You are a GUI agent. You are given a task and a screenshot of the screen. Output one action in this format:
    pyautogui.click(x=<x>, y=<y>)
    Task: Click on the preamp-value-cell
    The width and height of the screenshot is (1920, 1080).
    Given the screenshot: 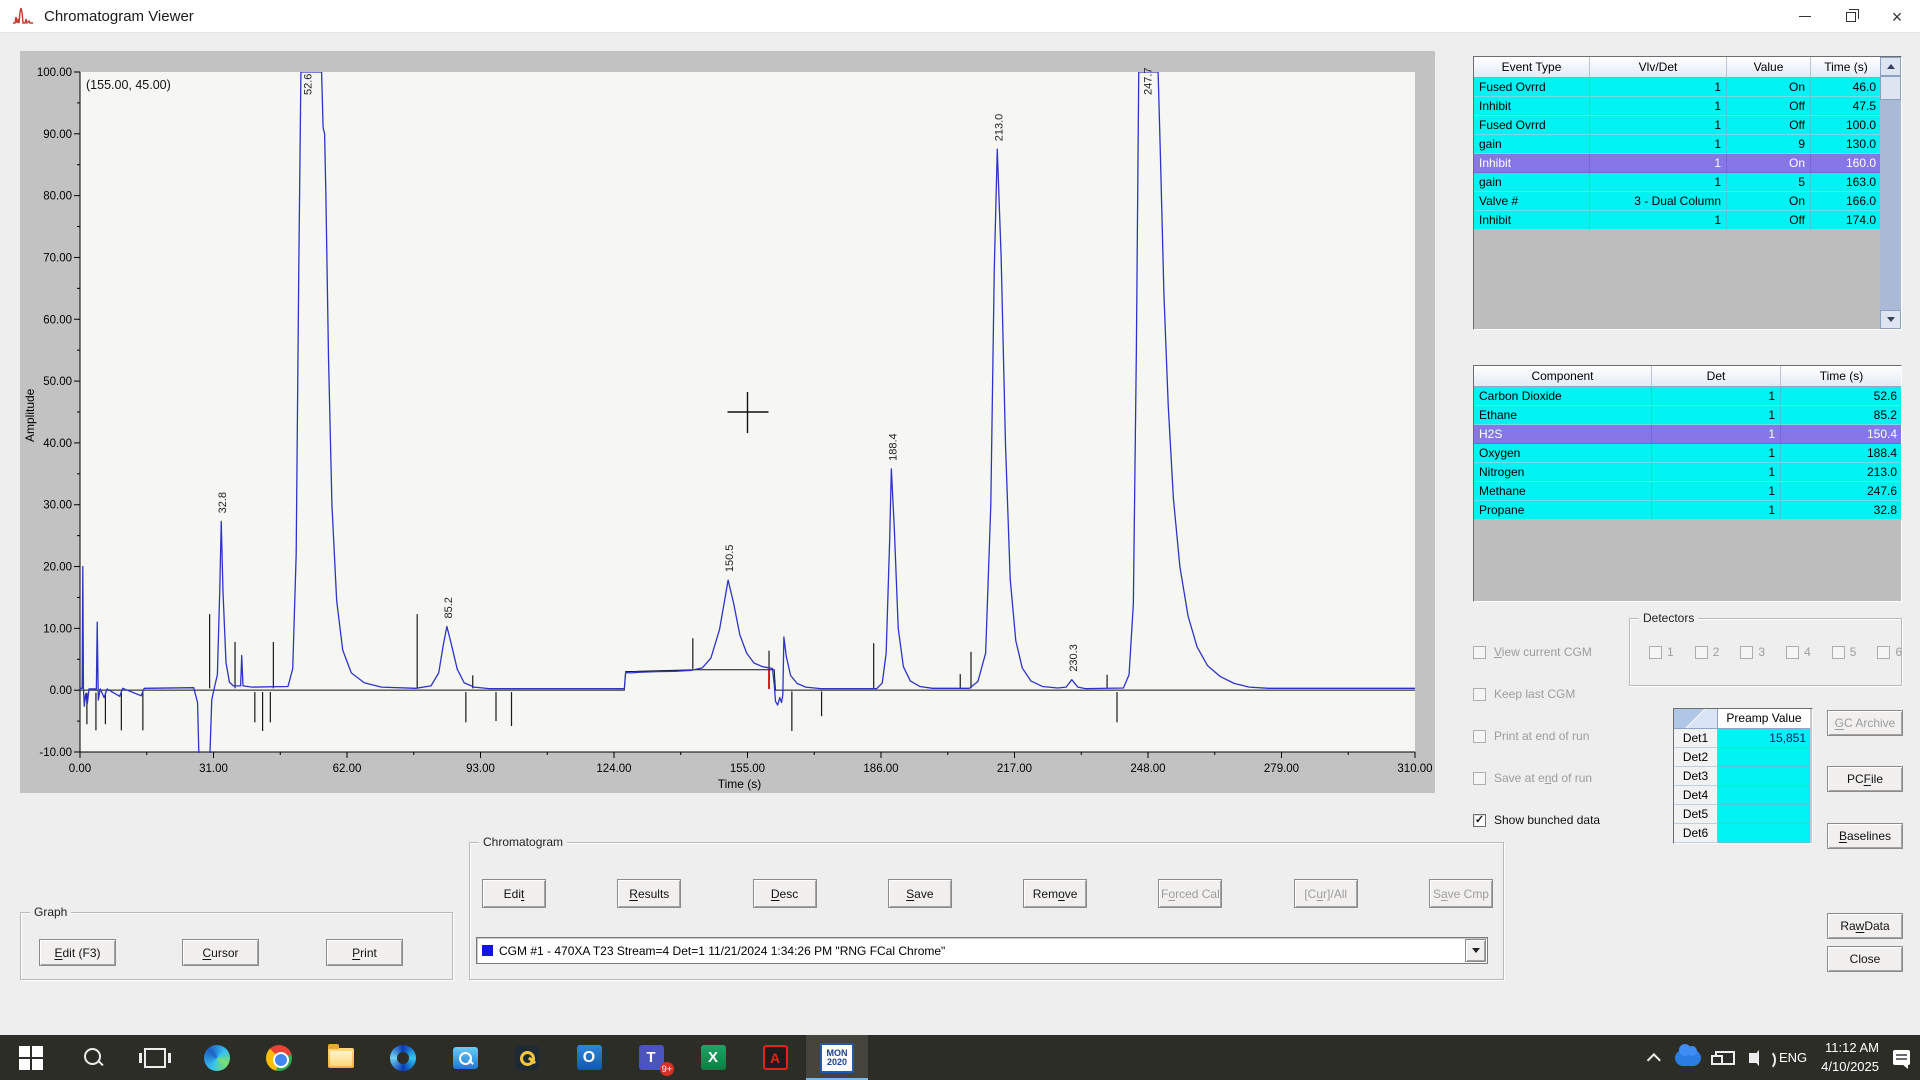 What is the action you would take?
    pyautogui.click(x=1764, y=776)
    